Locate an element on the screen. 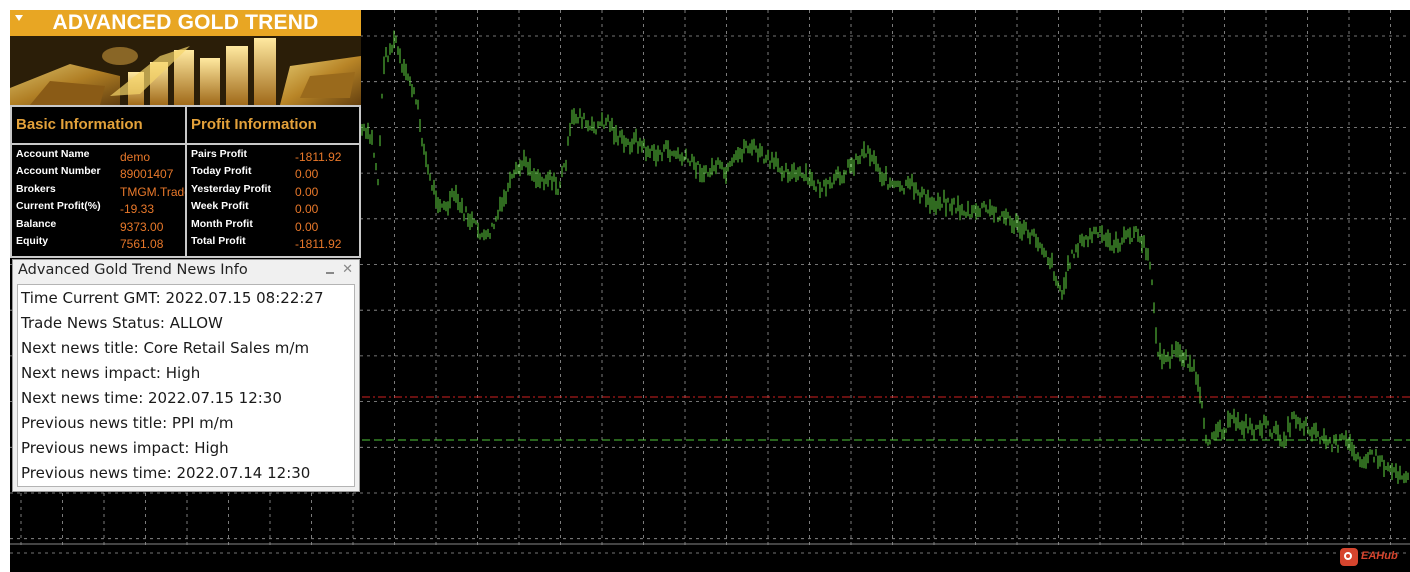  basic-info-row: Account Name demo is located at coordinates (98, 154).